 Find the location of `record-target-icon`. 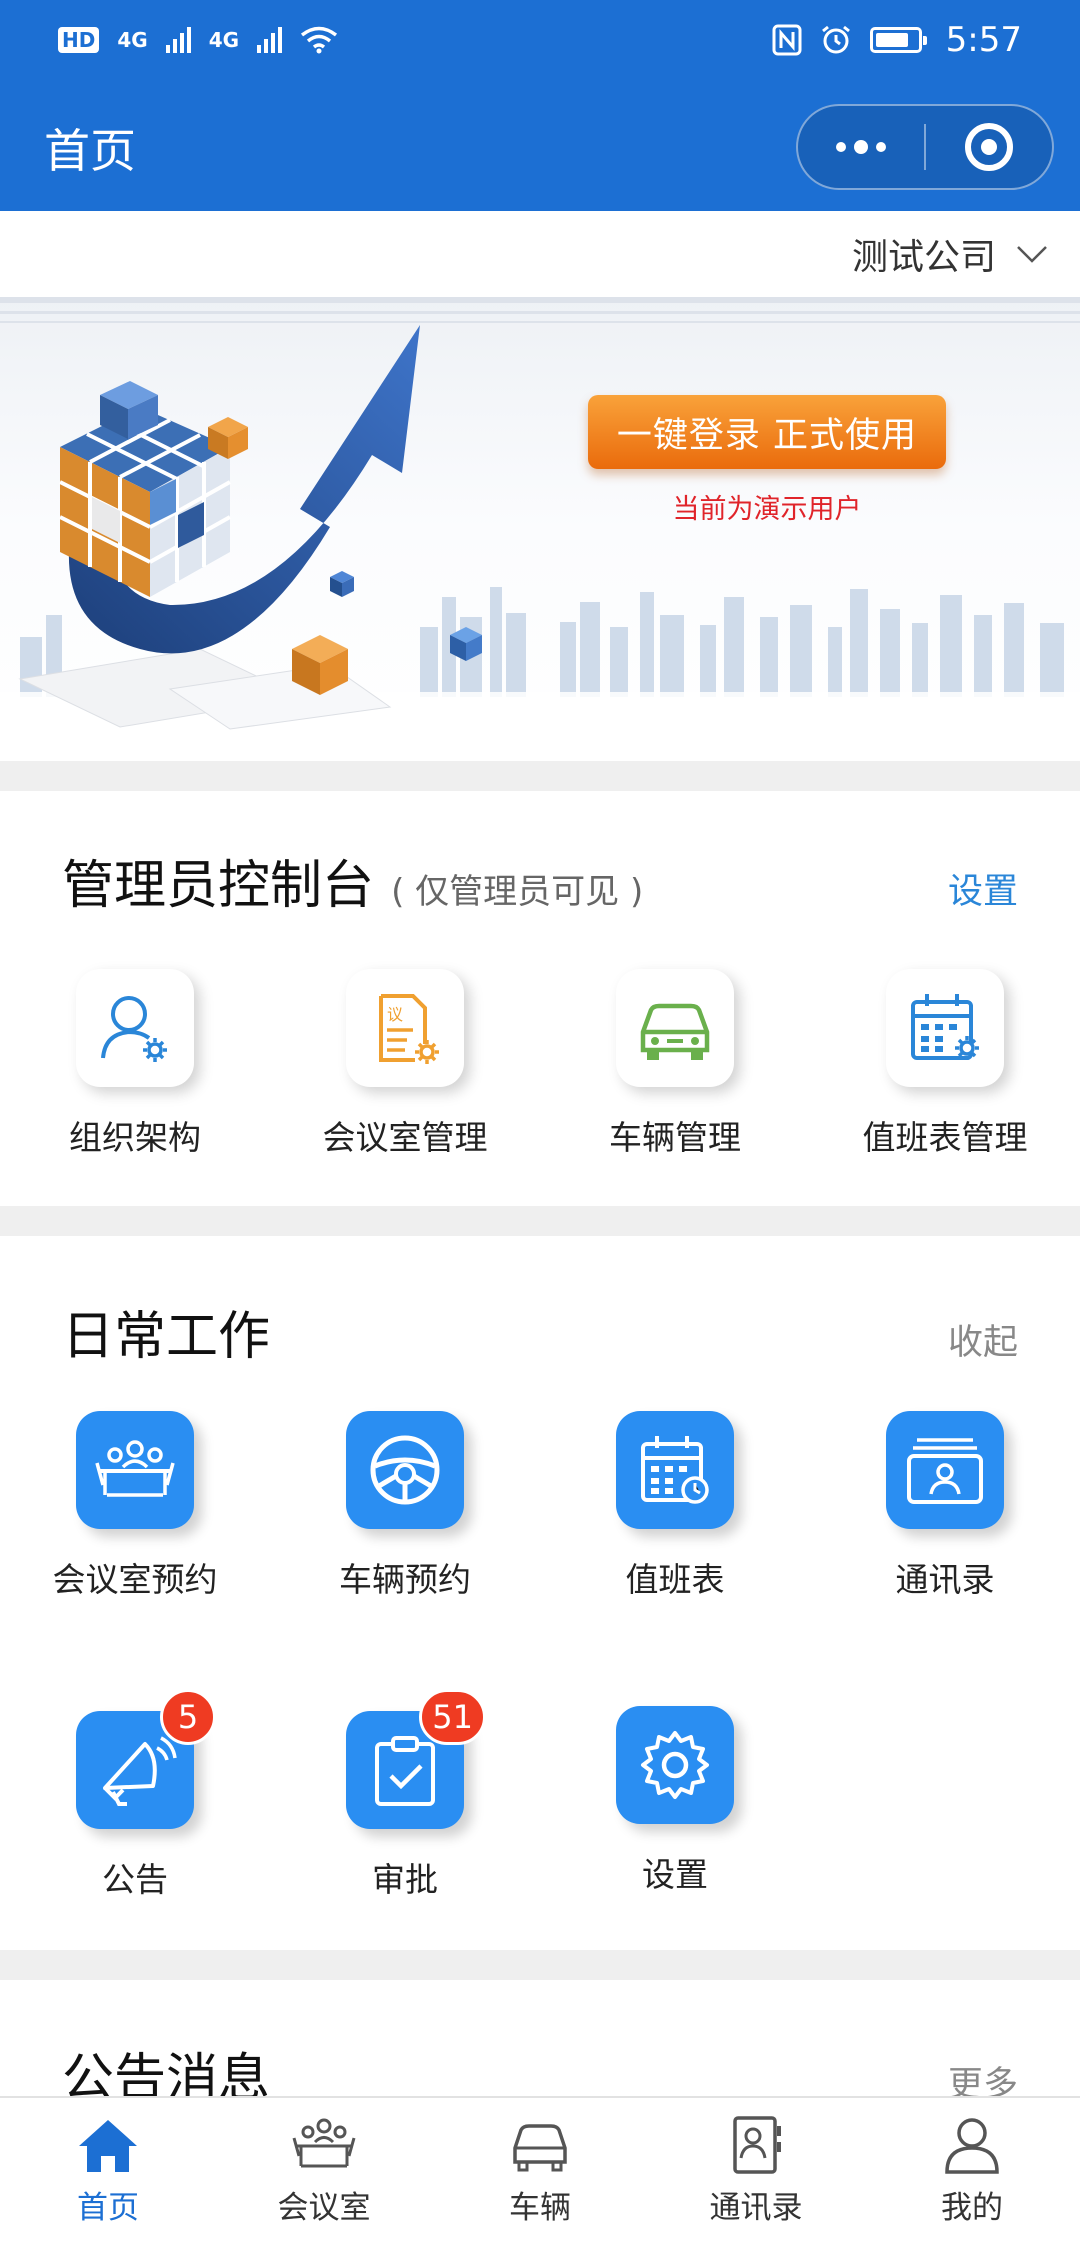

record-target-icon is located at coordinates (989, 147).